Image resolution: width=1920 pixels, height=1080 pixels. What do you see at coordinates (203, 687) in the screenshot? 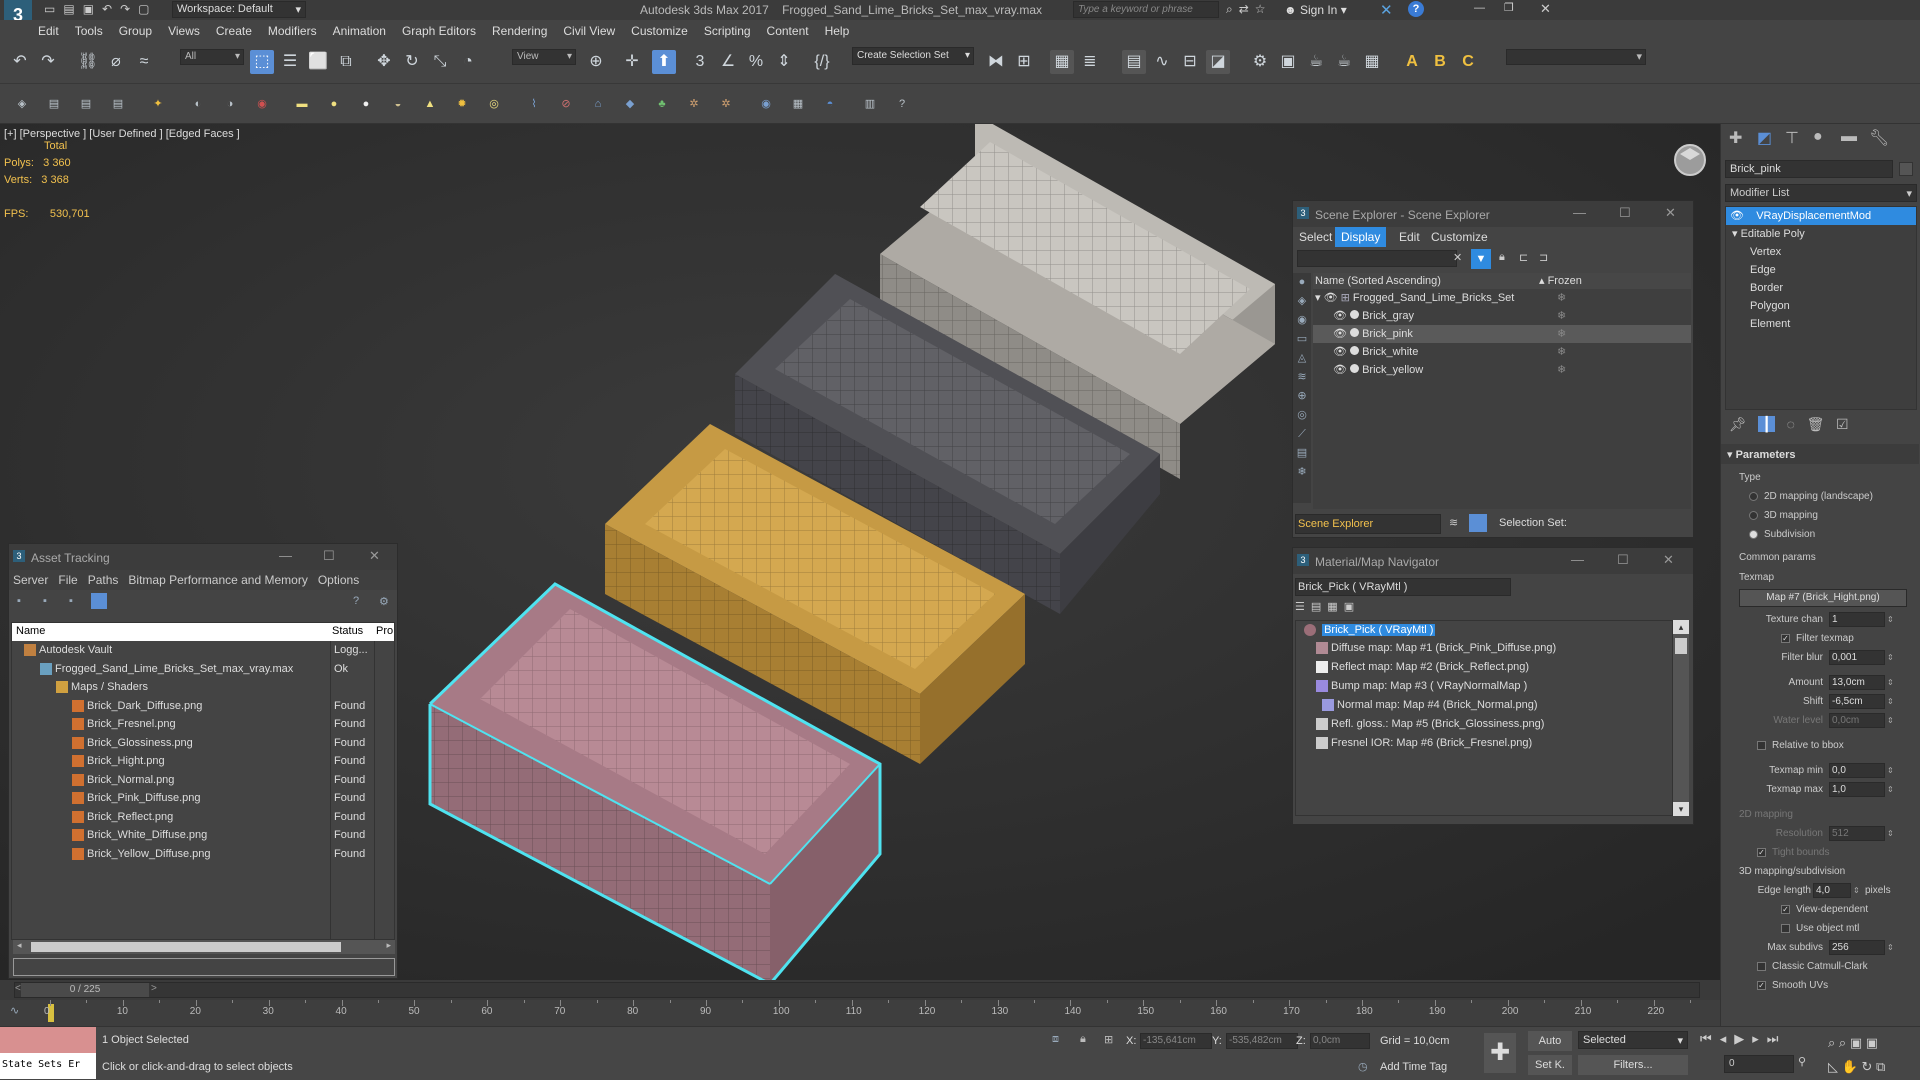
I see `asset-row: Maps / Shaders` at bounding box center [203, 687].